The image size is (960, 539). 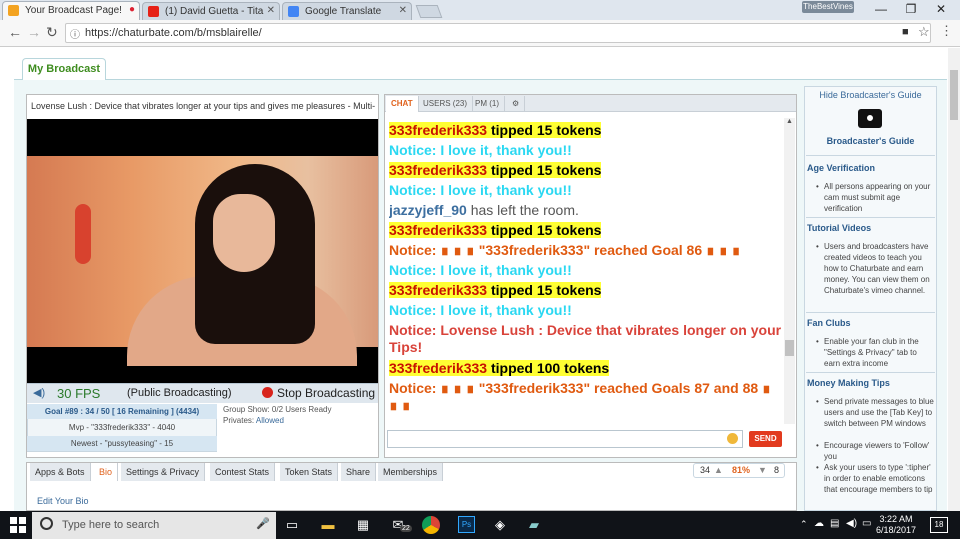 I want to click on tab-pm: PM (1), so click(x=487, y=104).